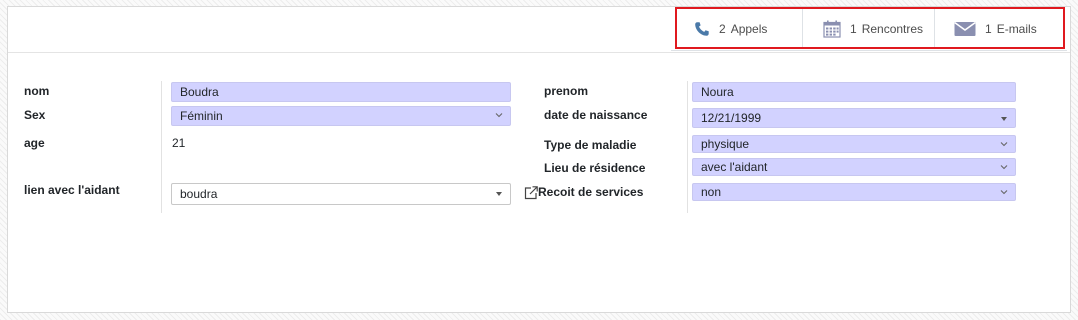  I want to click on calls-label: Appels, so click(749, 29).